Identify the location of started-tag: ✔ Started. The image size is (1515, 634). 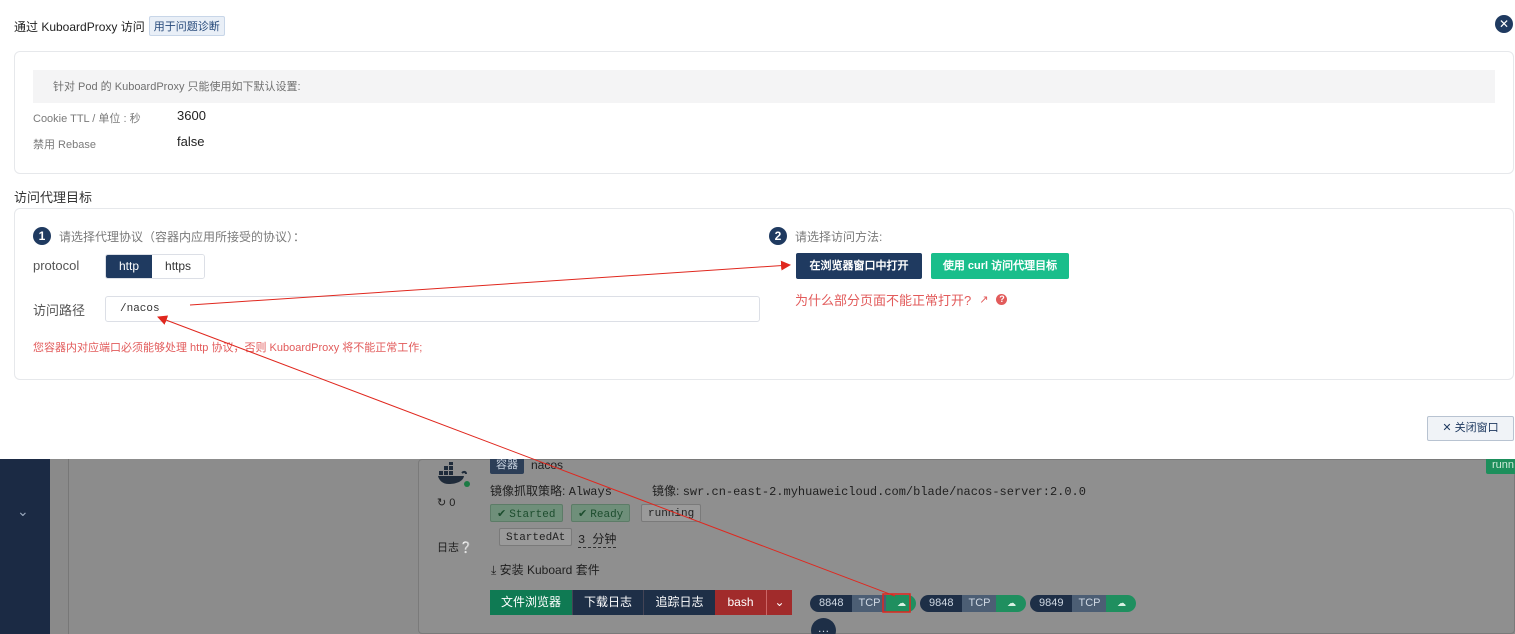
(526, 513).